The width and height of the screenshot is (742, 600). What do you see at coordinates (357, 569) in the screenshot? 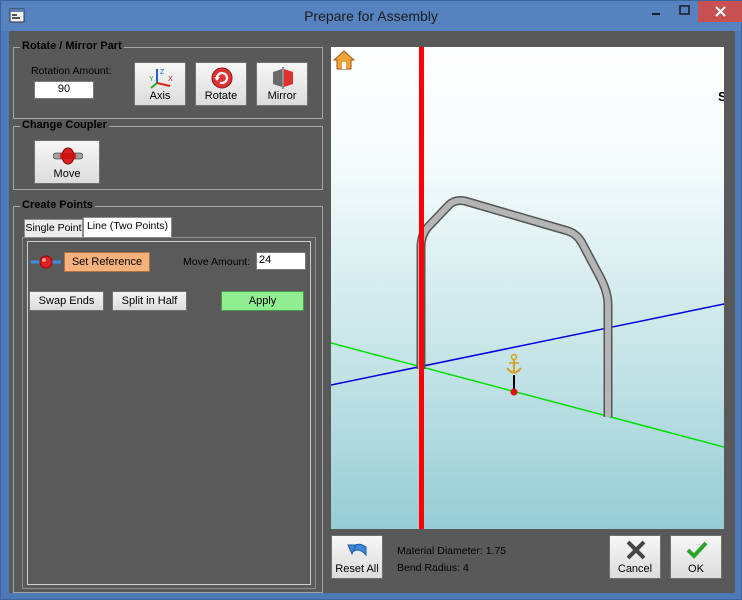
I see `reset-all-label: Reset All` at bounding box center [357, 569].